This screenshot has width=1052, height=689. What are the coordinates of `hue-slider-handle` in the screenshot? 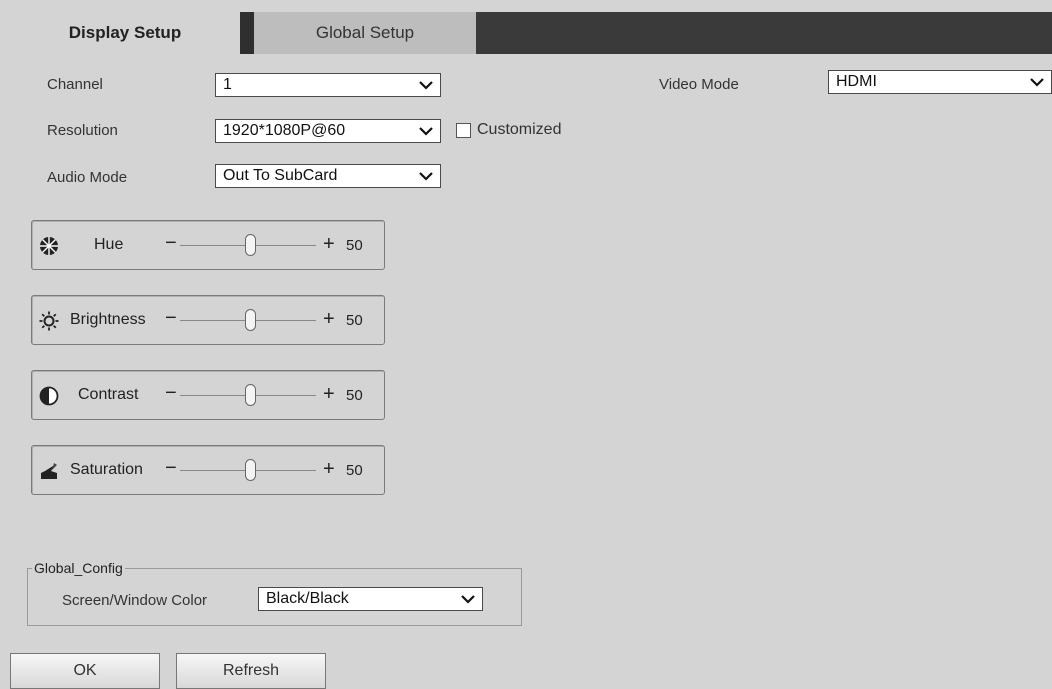 It's located at (250, 245).